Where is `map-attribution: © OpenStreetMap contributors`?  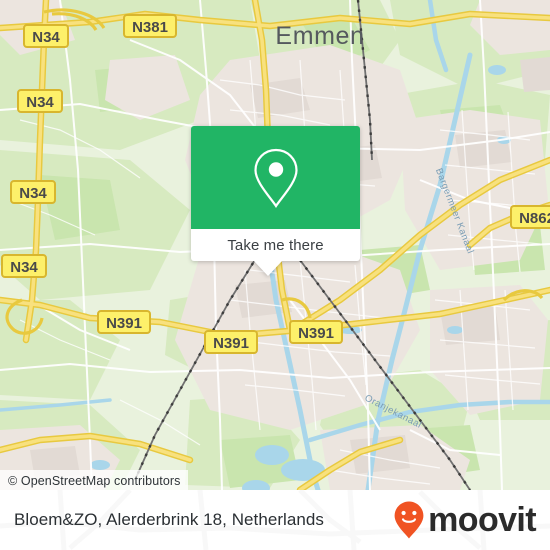
map-attribution: © OpenStreetMap contributors is located at coordinates (94, 480).